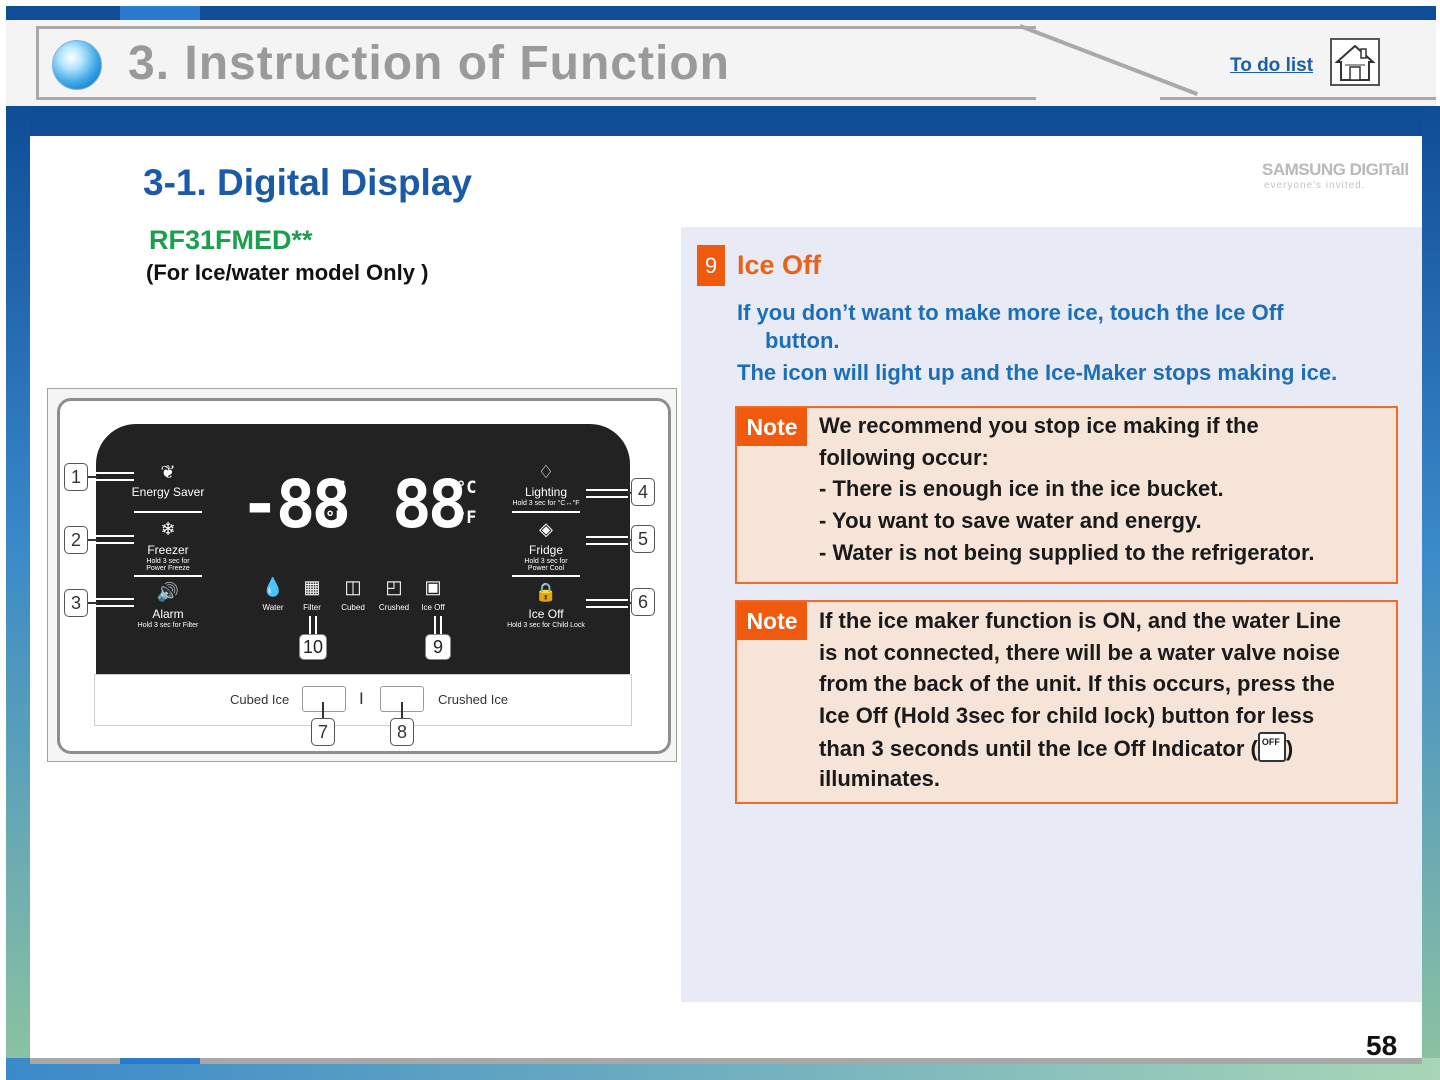 The width and height of the screenshot is (1440, 1080). I want to click on ice-off-indicator-icon: OFF, so click(1271, 747).